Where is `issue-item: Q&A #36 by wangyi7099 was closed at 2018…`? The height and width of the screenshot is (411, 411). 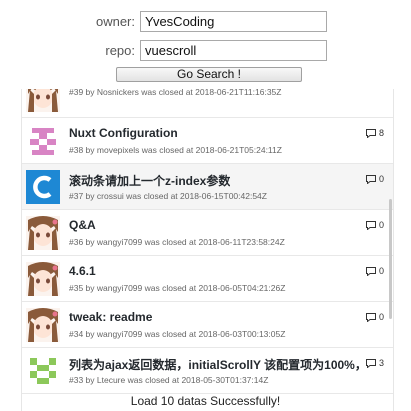 issue-item: Q&A #36 by wangyi7099 was closed at 2018… is located at coordinates (207, 233).